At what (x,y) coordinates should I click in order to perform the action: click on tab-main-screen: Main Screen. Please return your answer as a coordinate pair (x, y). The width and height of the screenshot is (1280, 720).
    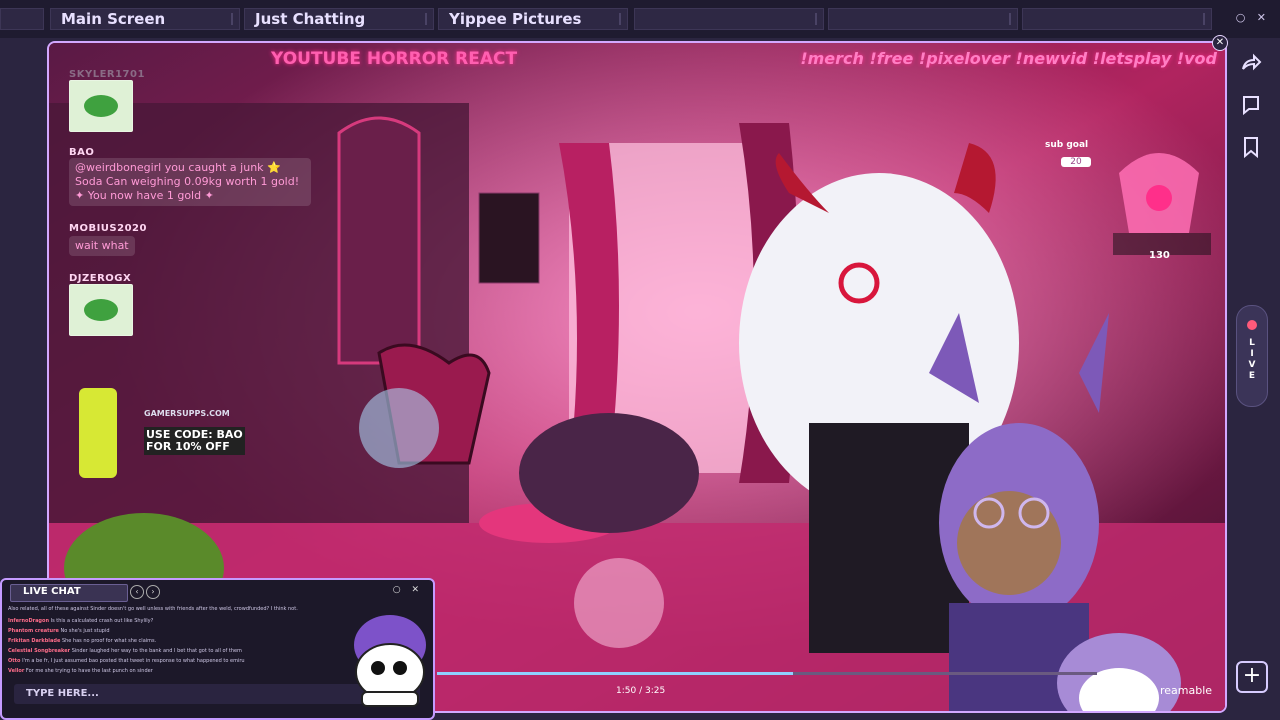
    Looking at the image, I should click on (145, 19).